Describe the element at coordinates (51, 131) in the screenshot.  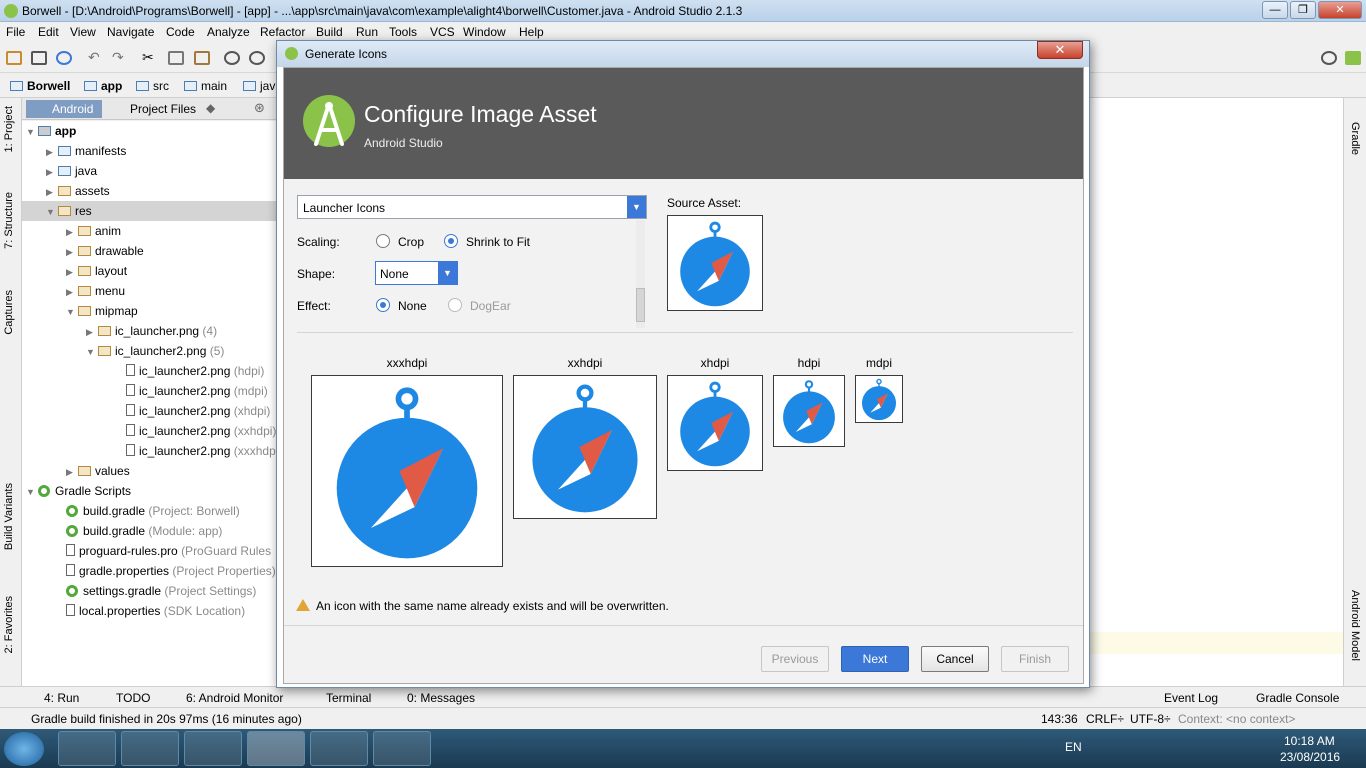
I see `tree-item-app: ▼ app` at that location.